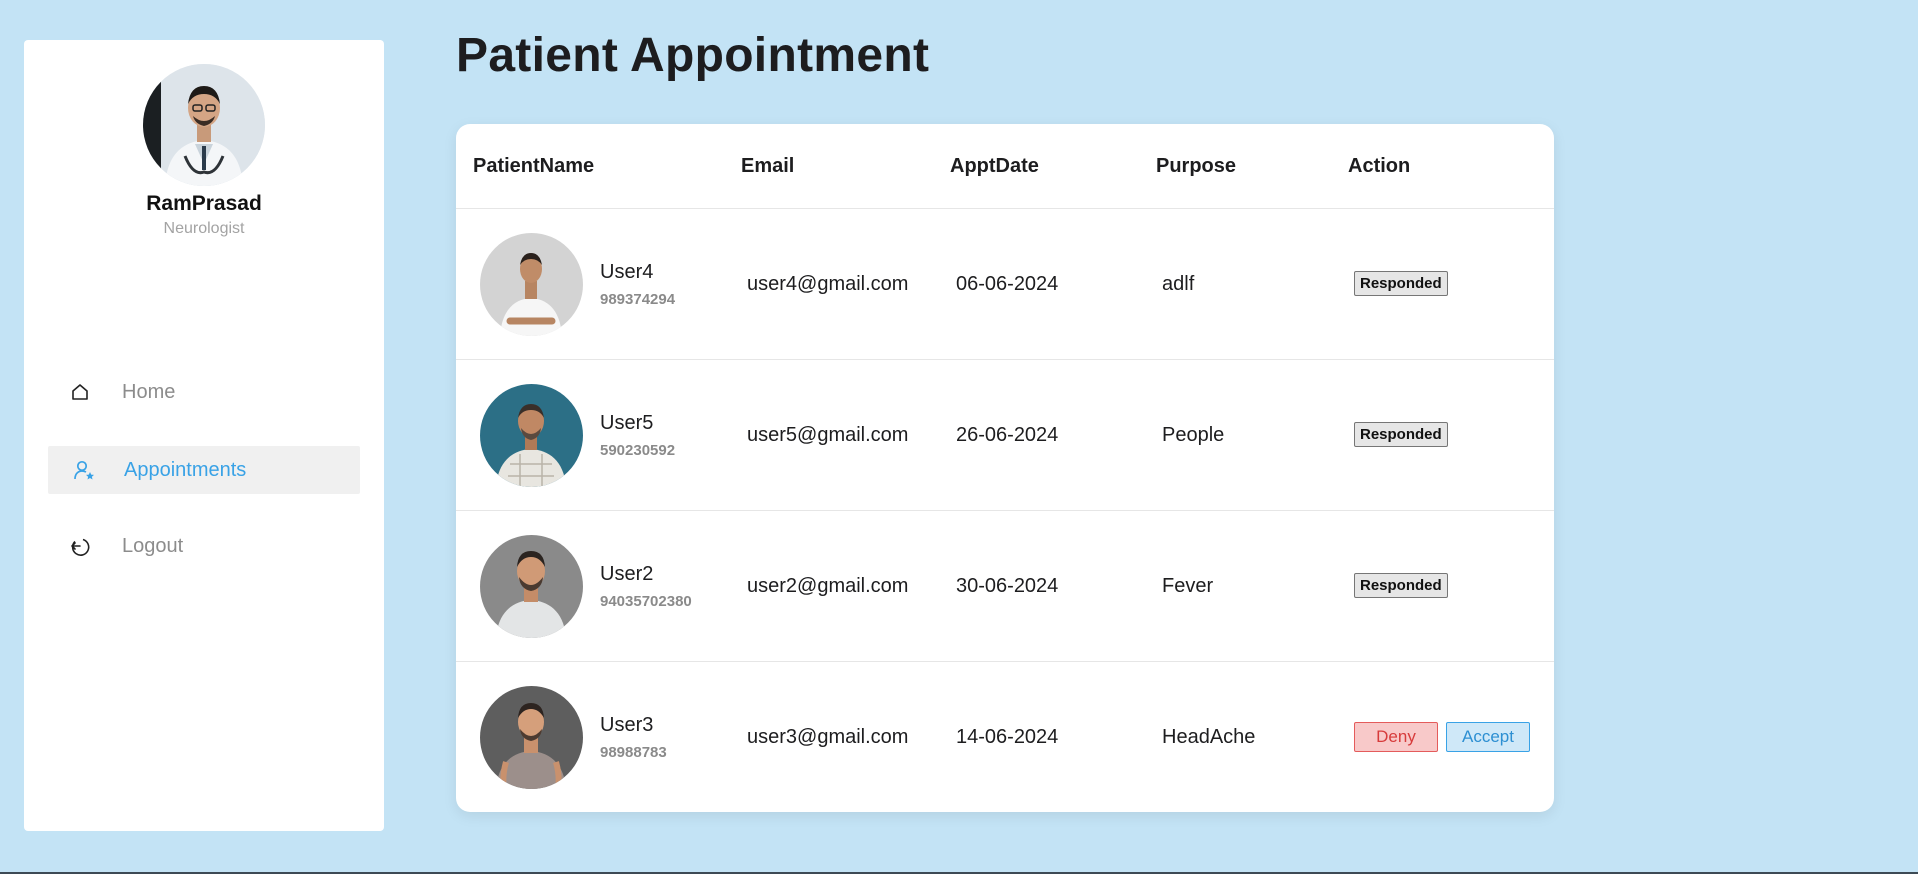  I want to click on column-header-patientname: PatientName, so click(534, 165).